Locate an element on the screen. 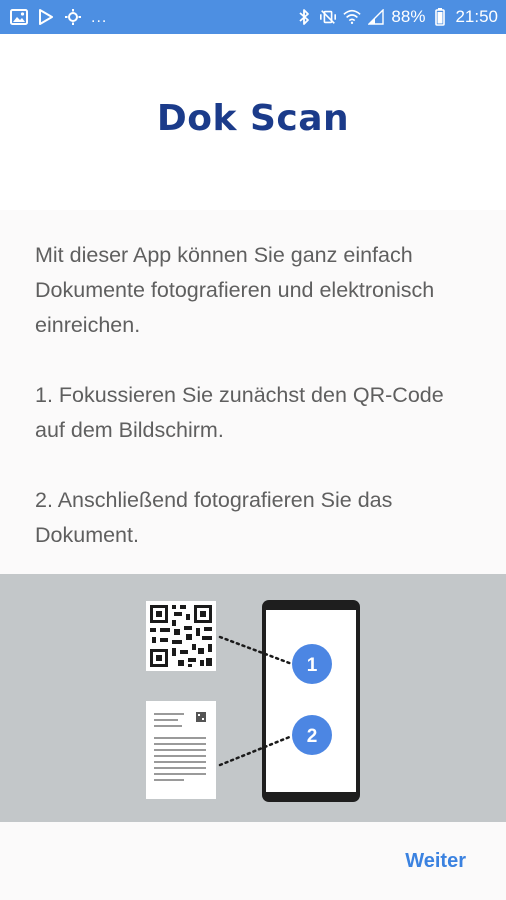  bluetooth-icon is located at coordinates (304, 17).